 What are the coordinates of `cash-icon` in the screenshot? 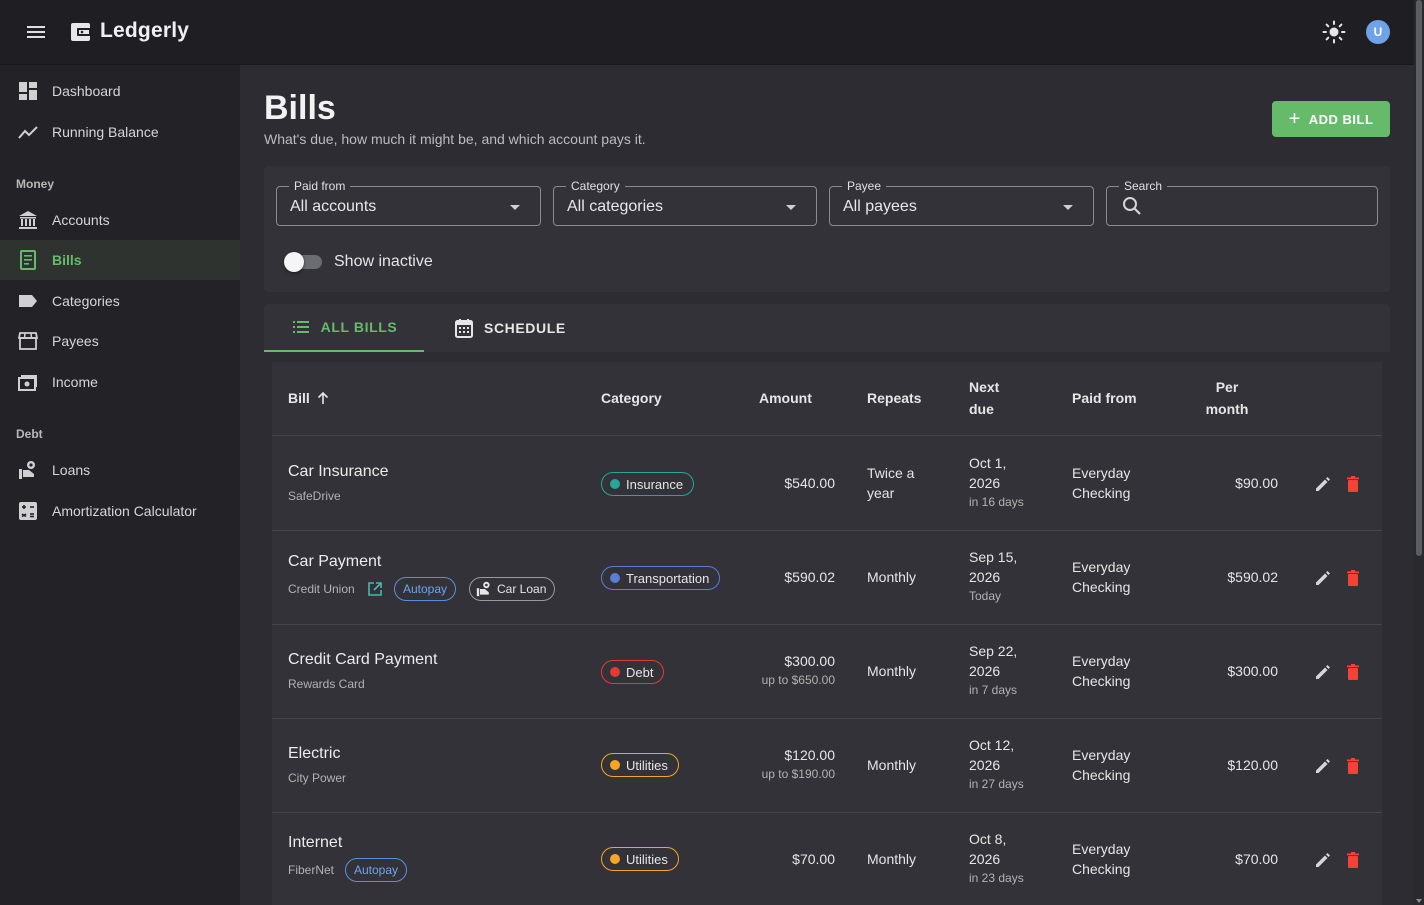 It's located at (27, 383).